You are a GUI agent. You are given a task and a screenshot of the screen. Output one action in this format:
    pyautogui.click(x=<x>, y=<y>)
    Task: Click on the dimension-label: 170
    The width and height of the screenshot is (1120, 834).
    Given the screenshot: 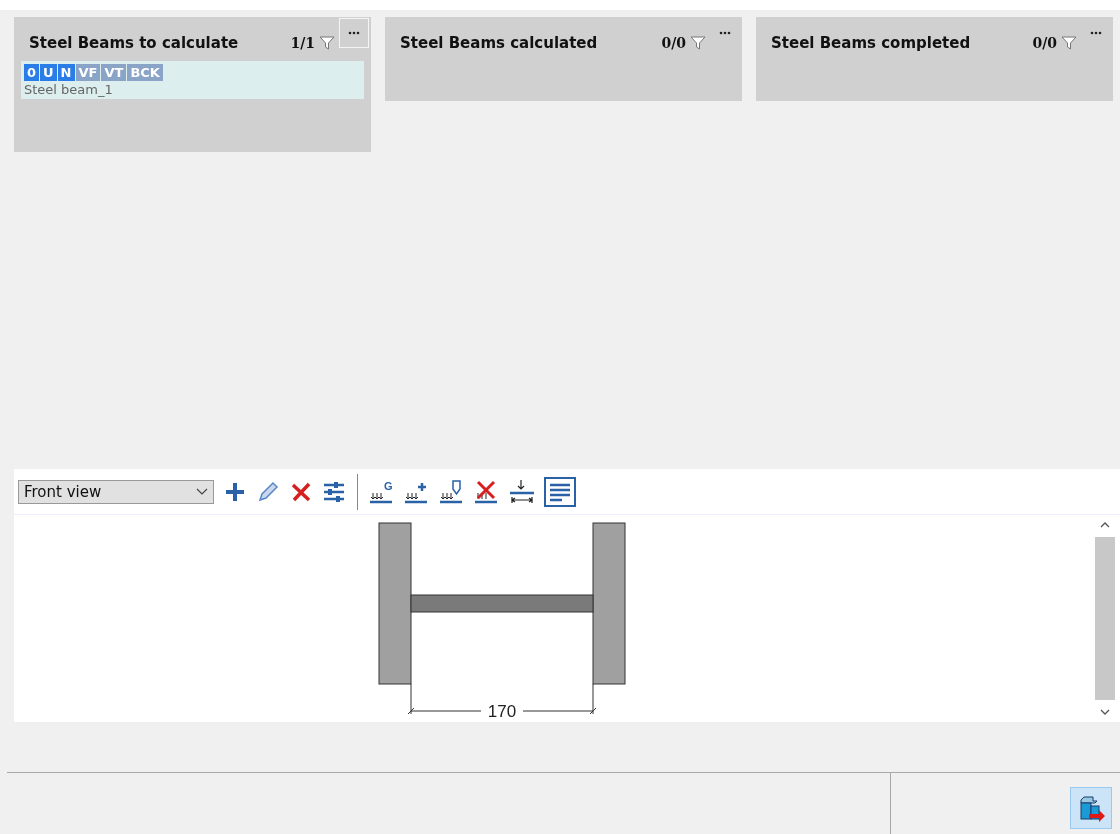 What is the action you would take?
    pyautogui.click(x=502, y=711)
    